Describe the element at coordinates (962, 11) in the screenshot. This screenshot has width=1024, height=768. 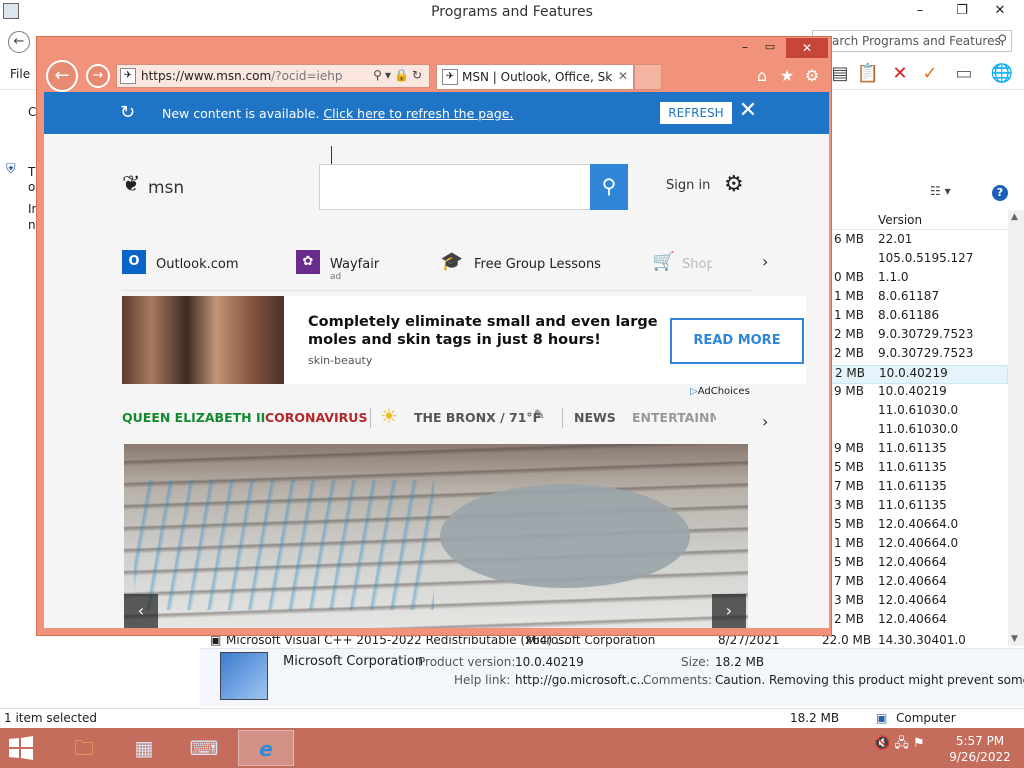
I see `pf-maximize-button: ❐` at that location.